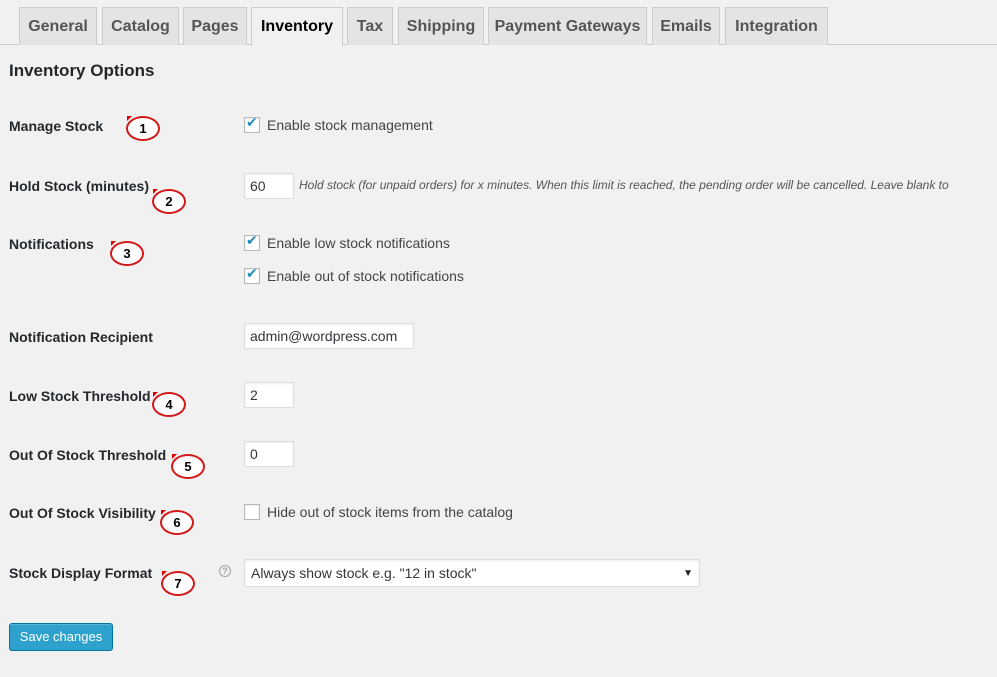 This screenshot has height=677, width=997. Describe the element at coordinates (81, 71) in the screenshot. I see `page-title: Inventory Options` at that location.